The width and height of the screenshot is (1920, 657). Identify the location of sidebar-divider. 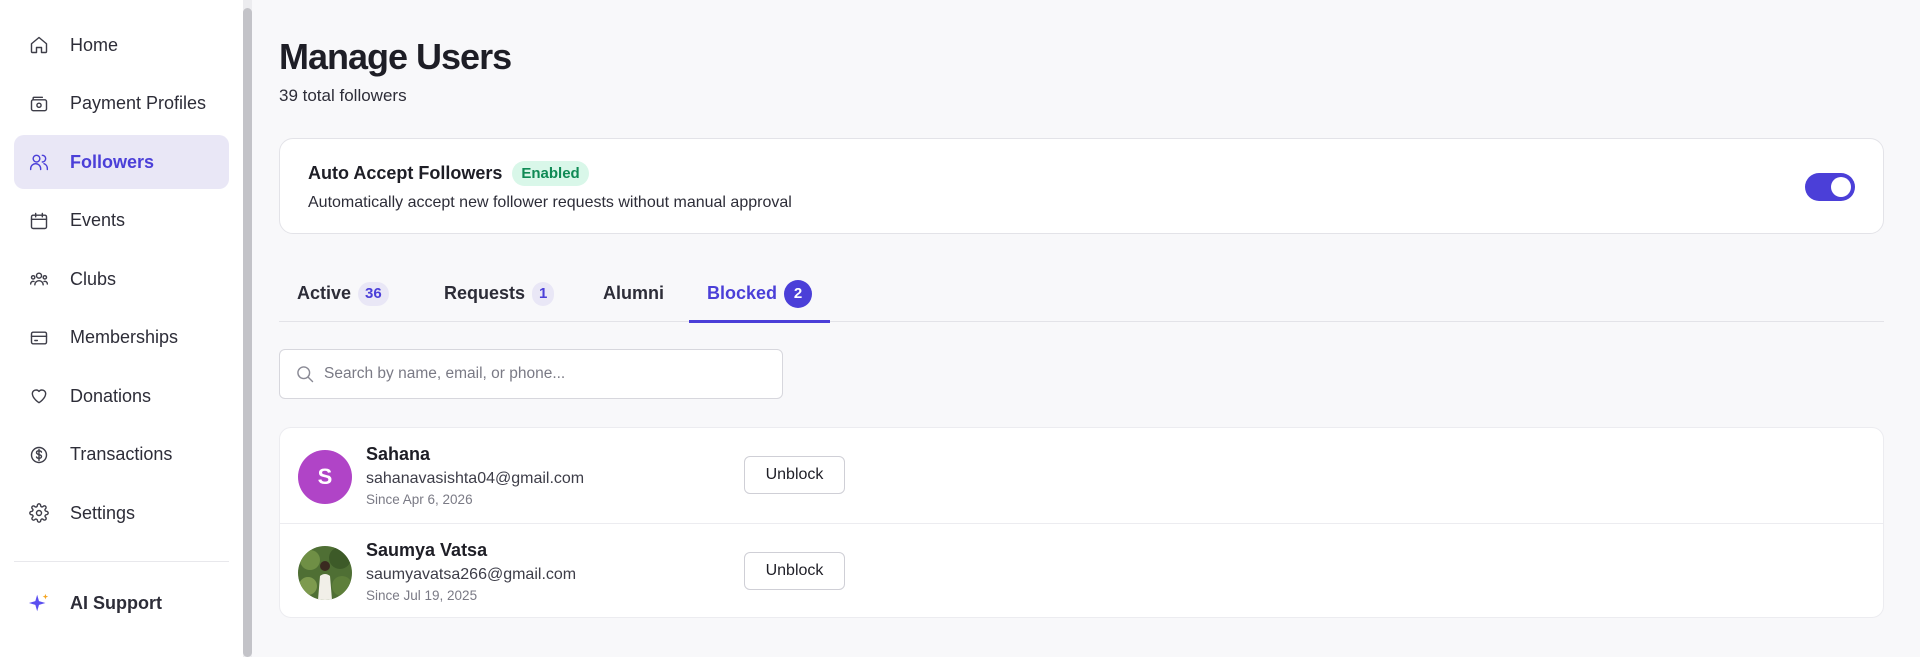
(121, 561).